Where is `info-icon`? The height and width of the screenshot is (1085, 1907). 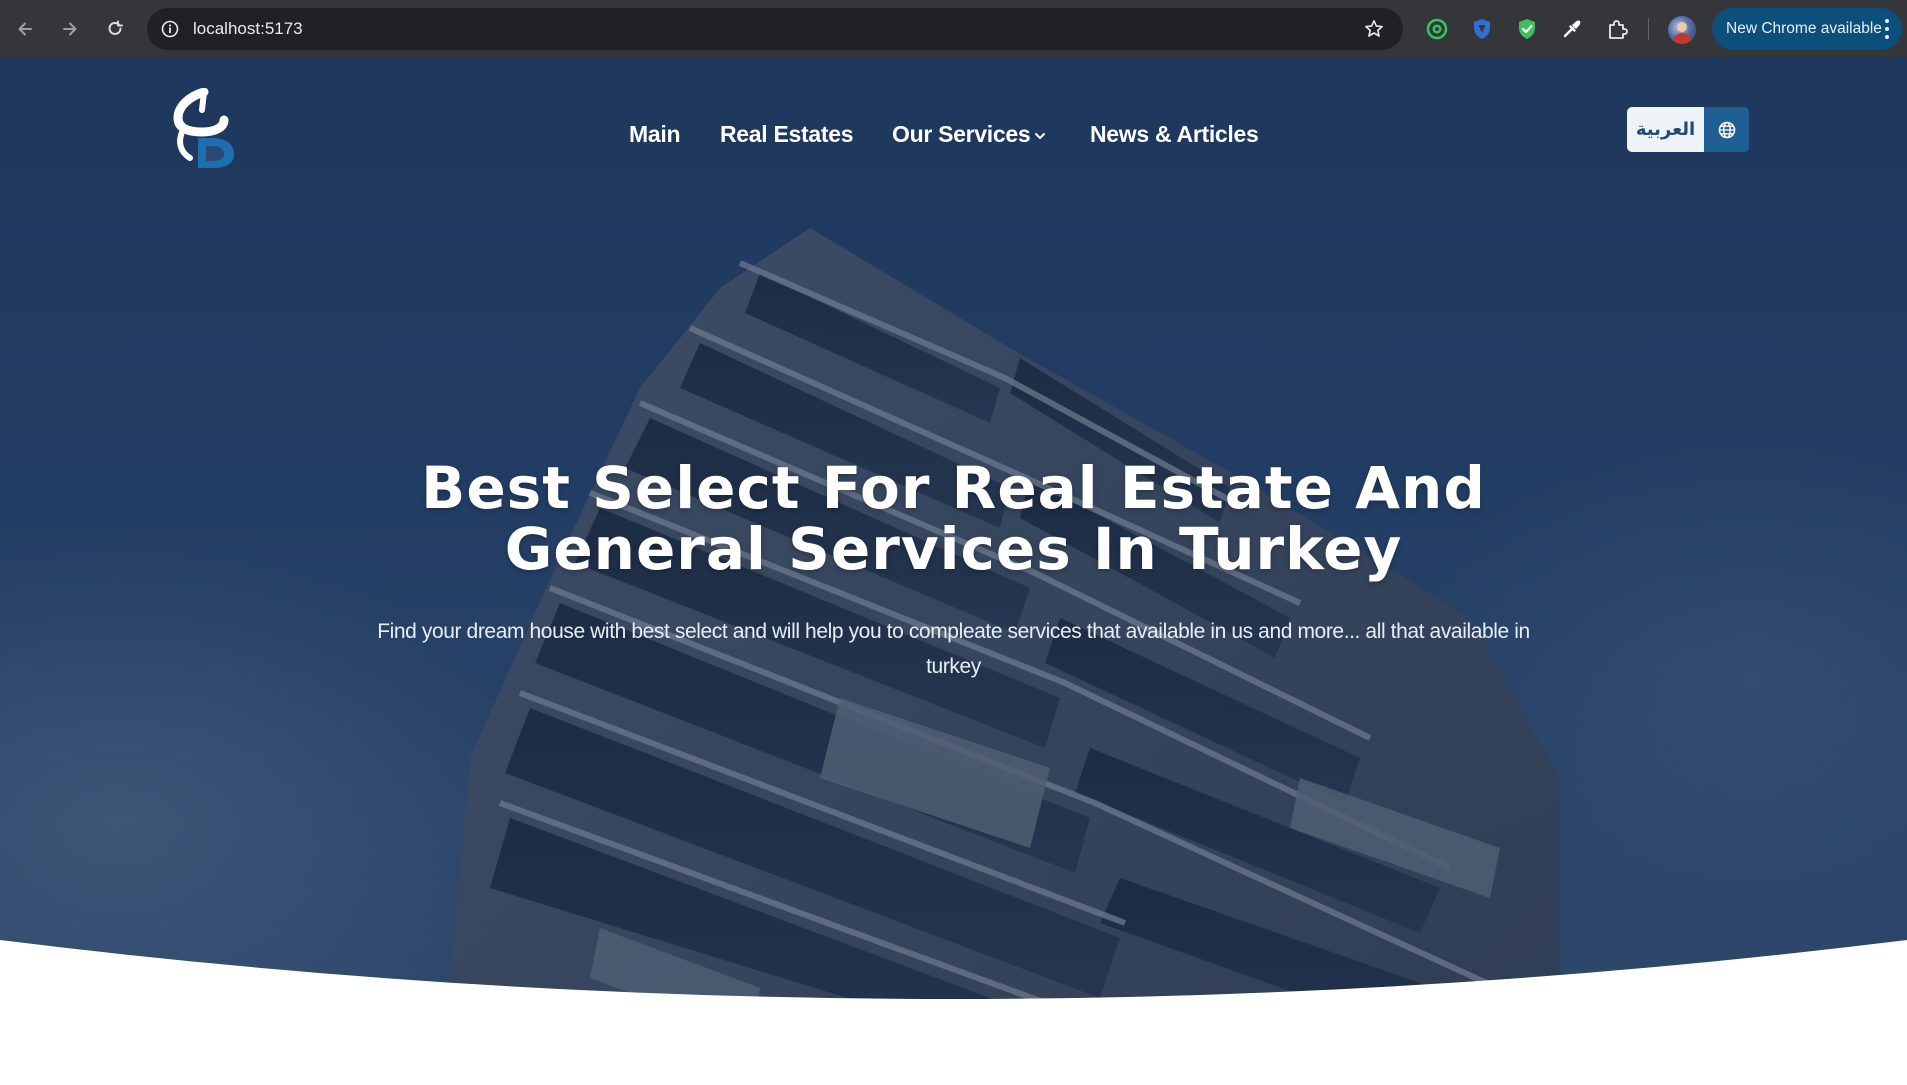
info-icon is located at coordinates (170, 29).